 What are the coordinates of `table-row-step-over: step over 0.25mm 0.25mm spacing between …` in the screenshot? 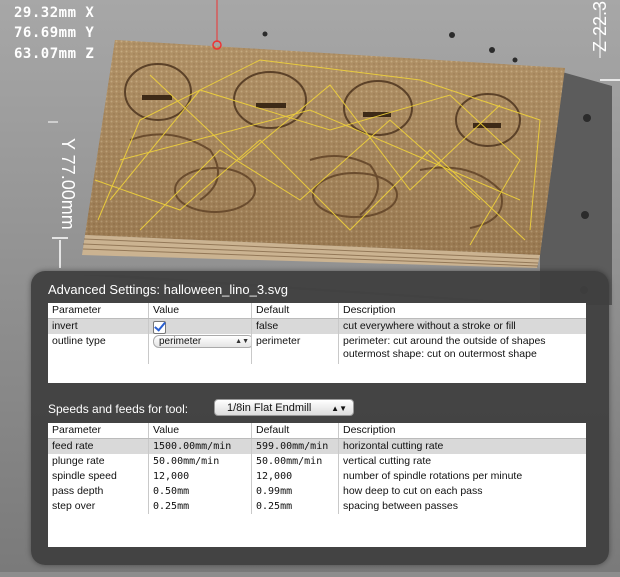 It's located at (317, 506).